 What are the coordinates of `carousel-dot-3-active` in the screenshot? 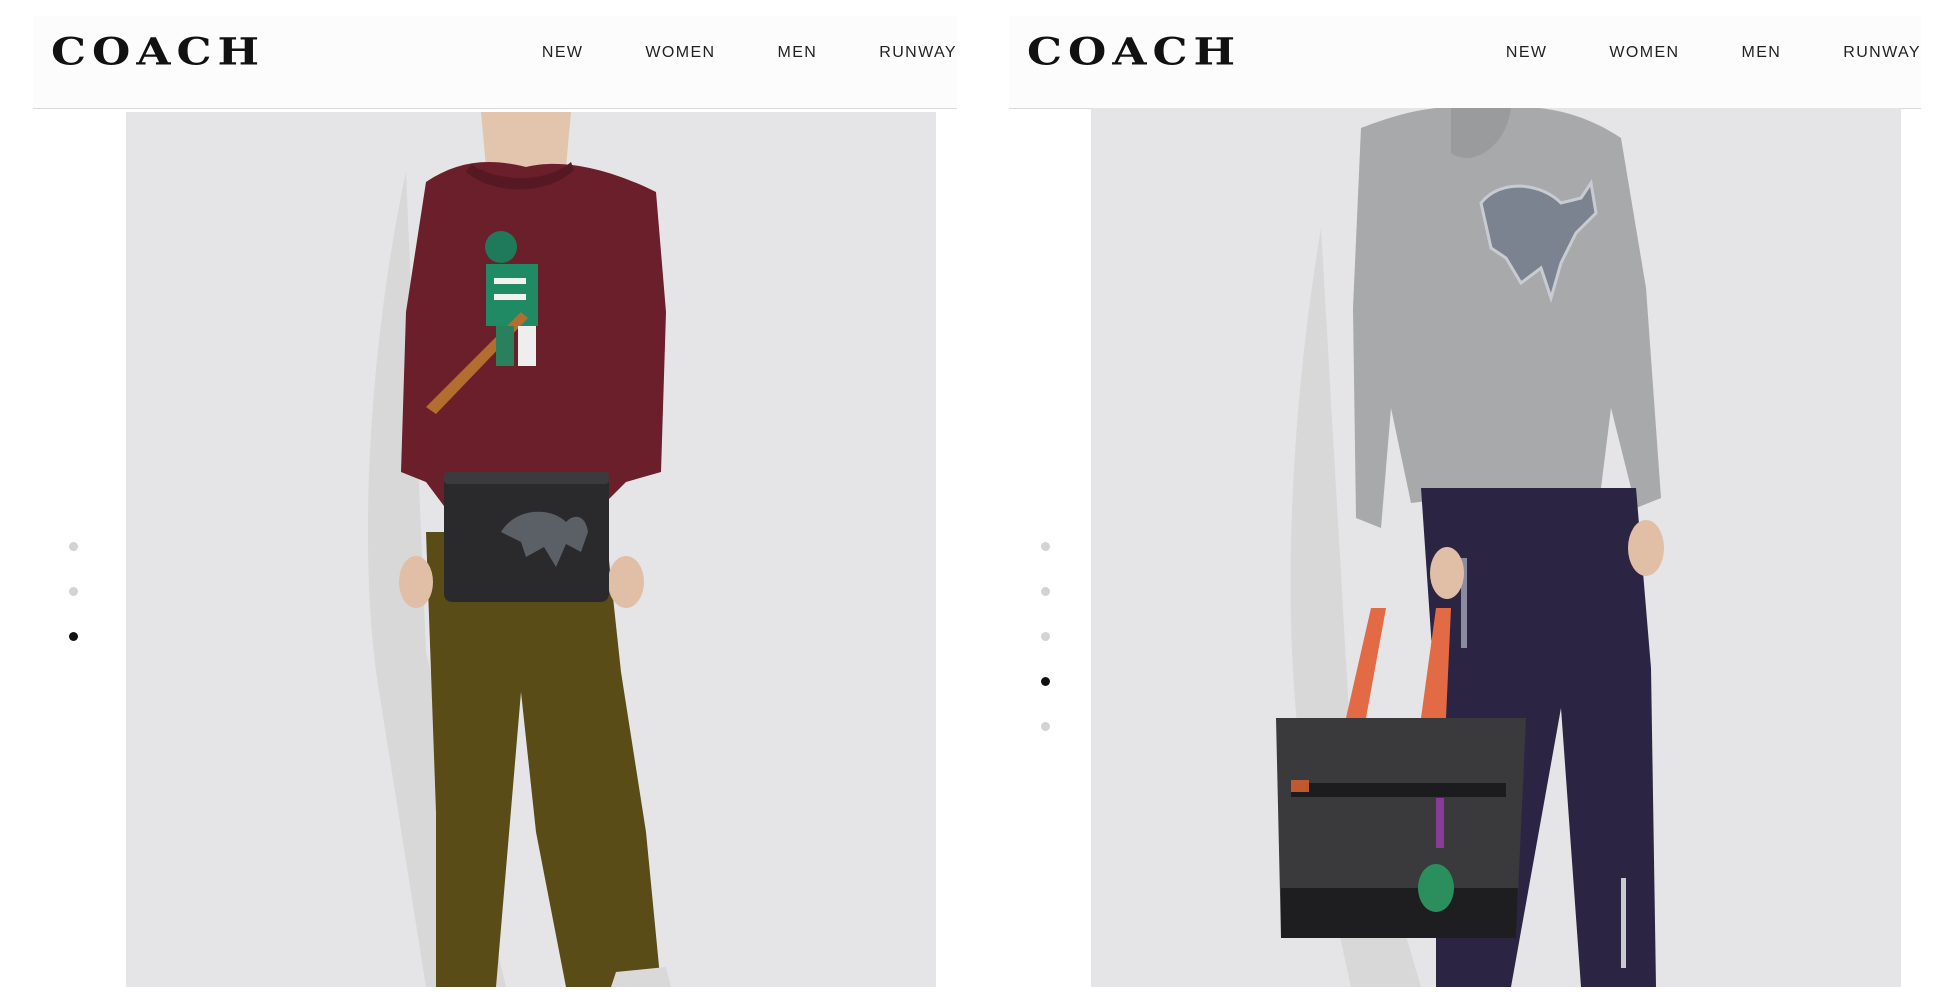 It's located at (73, 636).